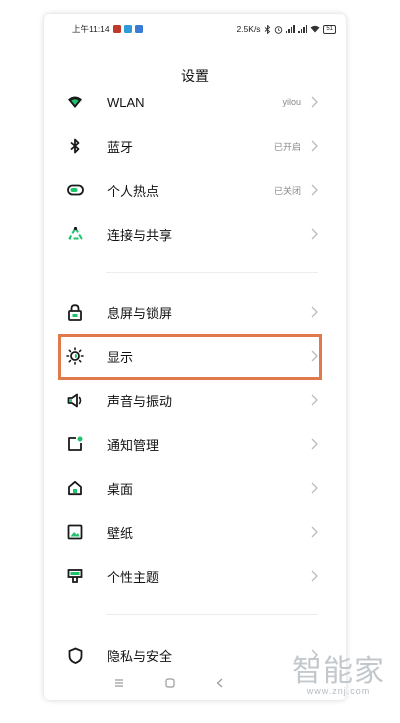  What do you see at coordinates (195, 532) in the screenshot?
I see `setting-row-wallpaper: 壁纸` at bounding box center [195, 532].